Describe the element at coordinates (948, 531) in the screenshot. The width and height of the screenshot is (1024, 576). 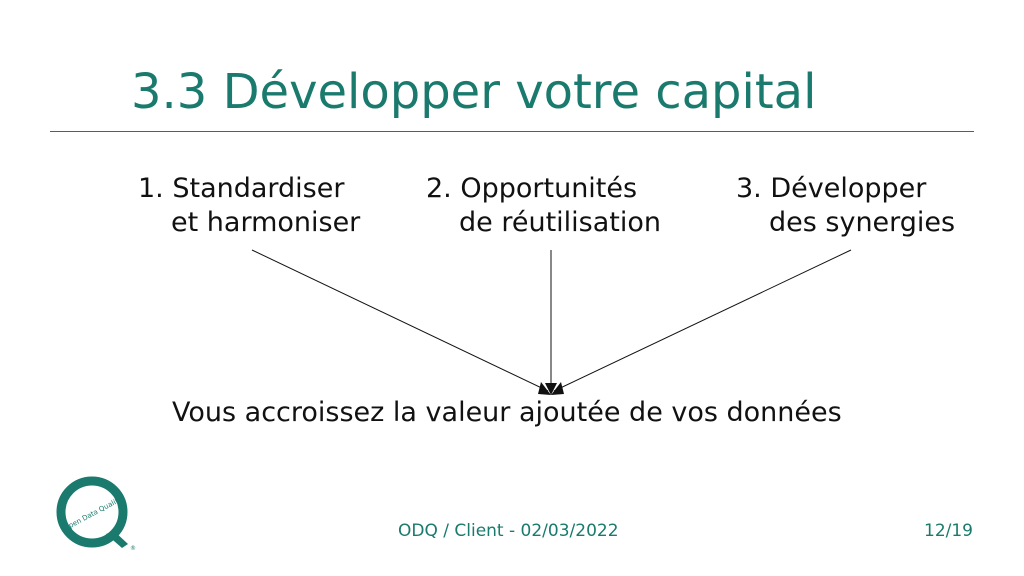
I see `page-number: 12/19` at that location.